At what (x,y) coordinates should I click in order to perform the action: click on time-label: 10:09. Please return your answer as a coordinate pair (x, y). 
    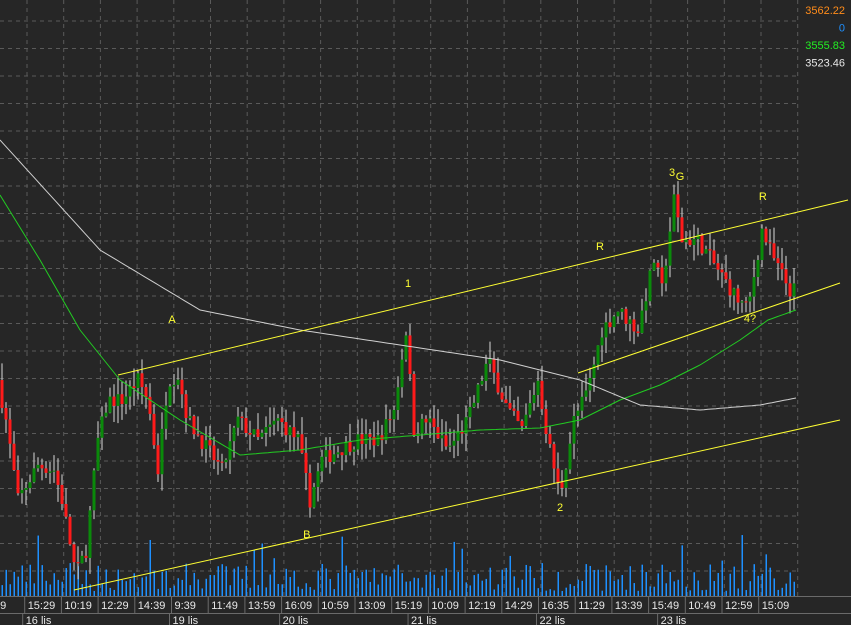
    Looking at the image, I should click on (445, 606).